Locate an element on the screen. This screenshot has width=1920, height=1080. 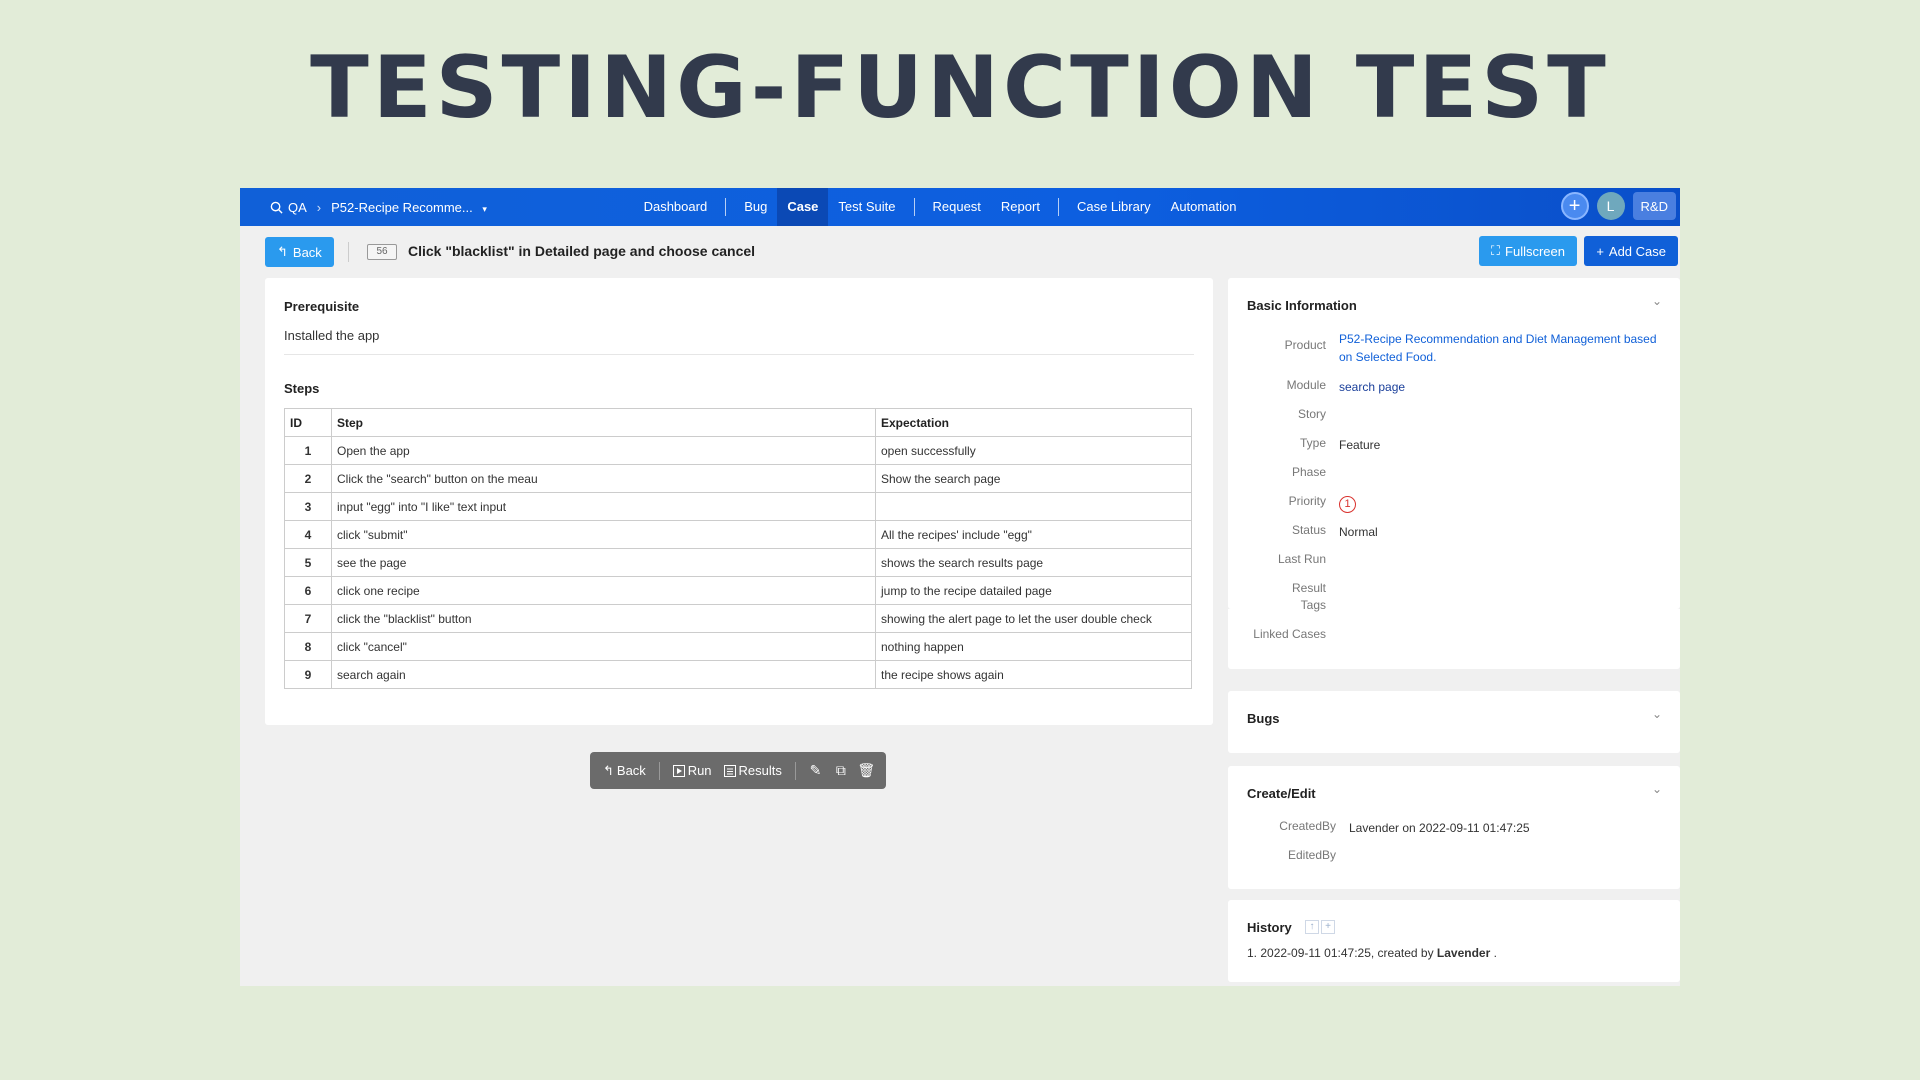
status-value: Normal is located at coordinates (1358, 532).